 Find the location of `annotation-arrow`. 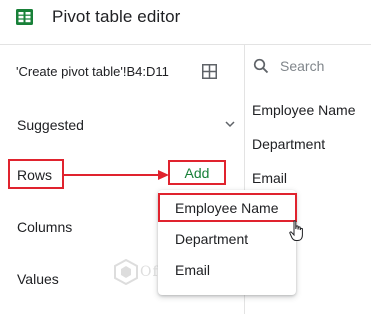

annotation-arrow is located at coordinates (116, 175).